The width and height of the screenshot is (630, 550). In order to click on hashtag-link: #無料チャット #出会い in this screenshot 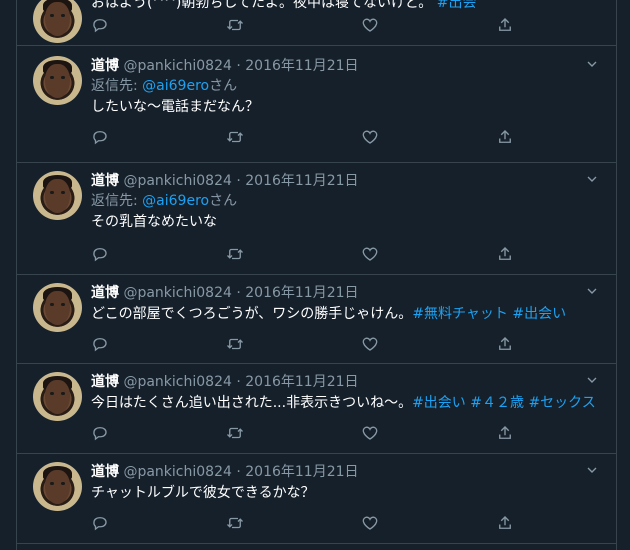, I will do `click(489, 314)`.